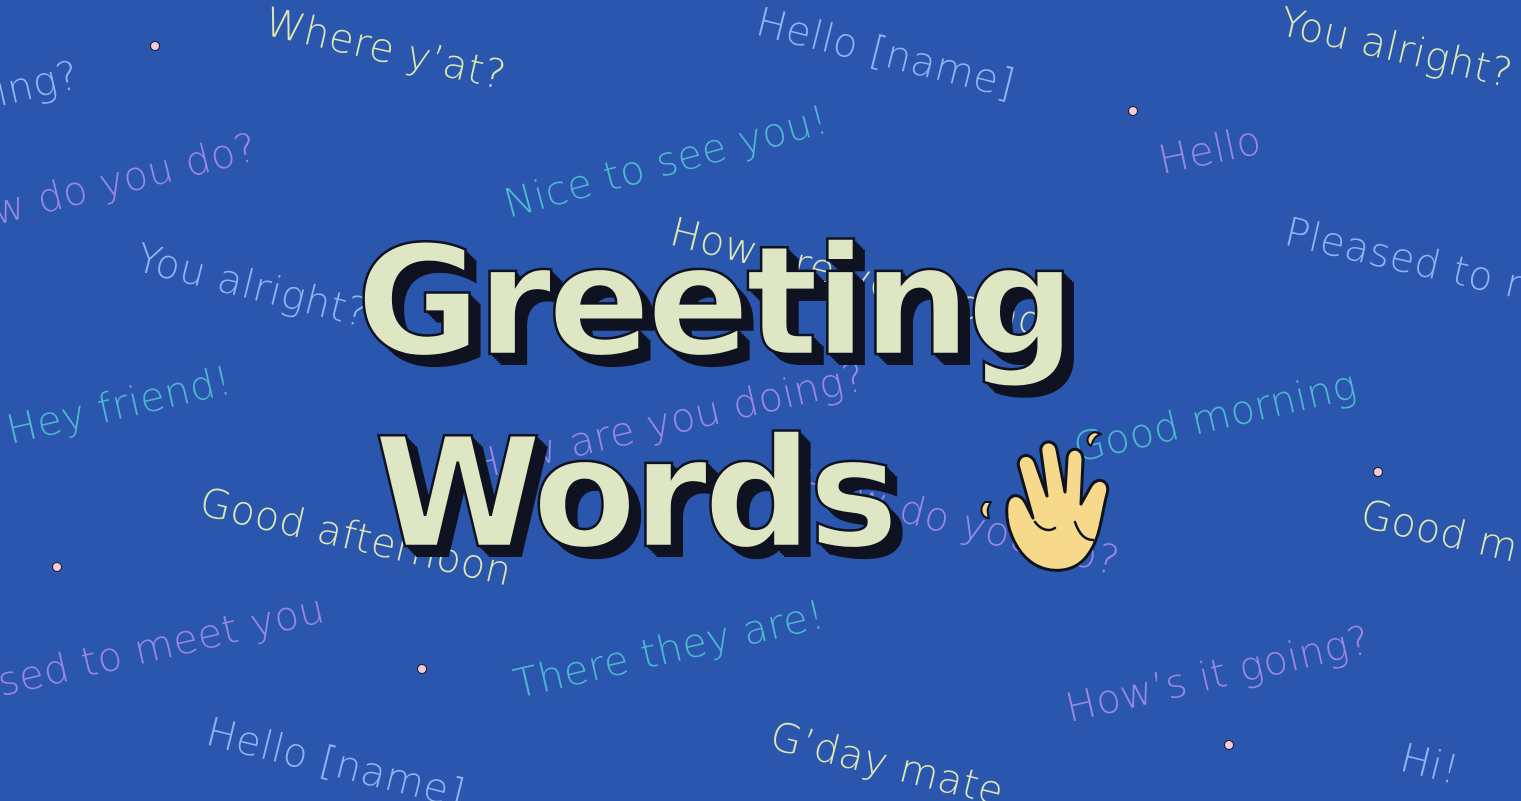  What do you see at coordinates (42, 84) in the screenshot?
I see `phrase-doing-partial: ing?` at bounding box center [42, 84].